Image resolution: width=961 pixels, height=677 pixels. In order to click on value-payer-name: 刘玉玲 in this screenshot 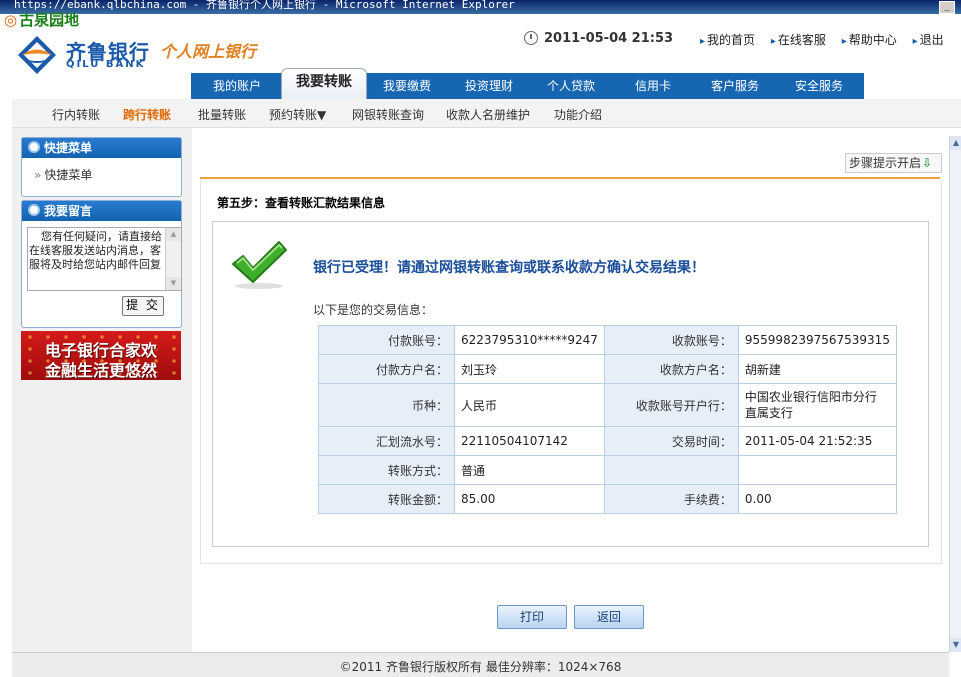, I will do `click(529, 369)`.